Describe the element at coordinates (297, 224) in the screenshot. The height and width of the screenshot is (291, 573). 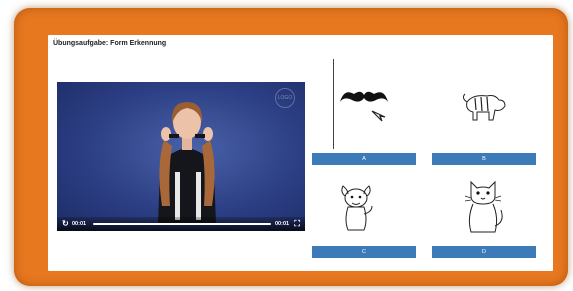
I see `fullscreen-icon: ⛶` at that location.